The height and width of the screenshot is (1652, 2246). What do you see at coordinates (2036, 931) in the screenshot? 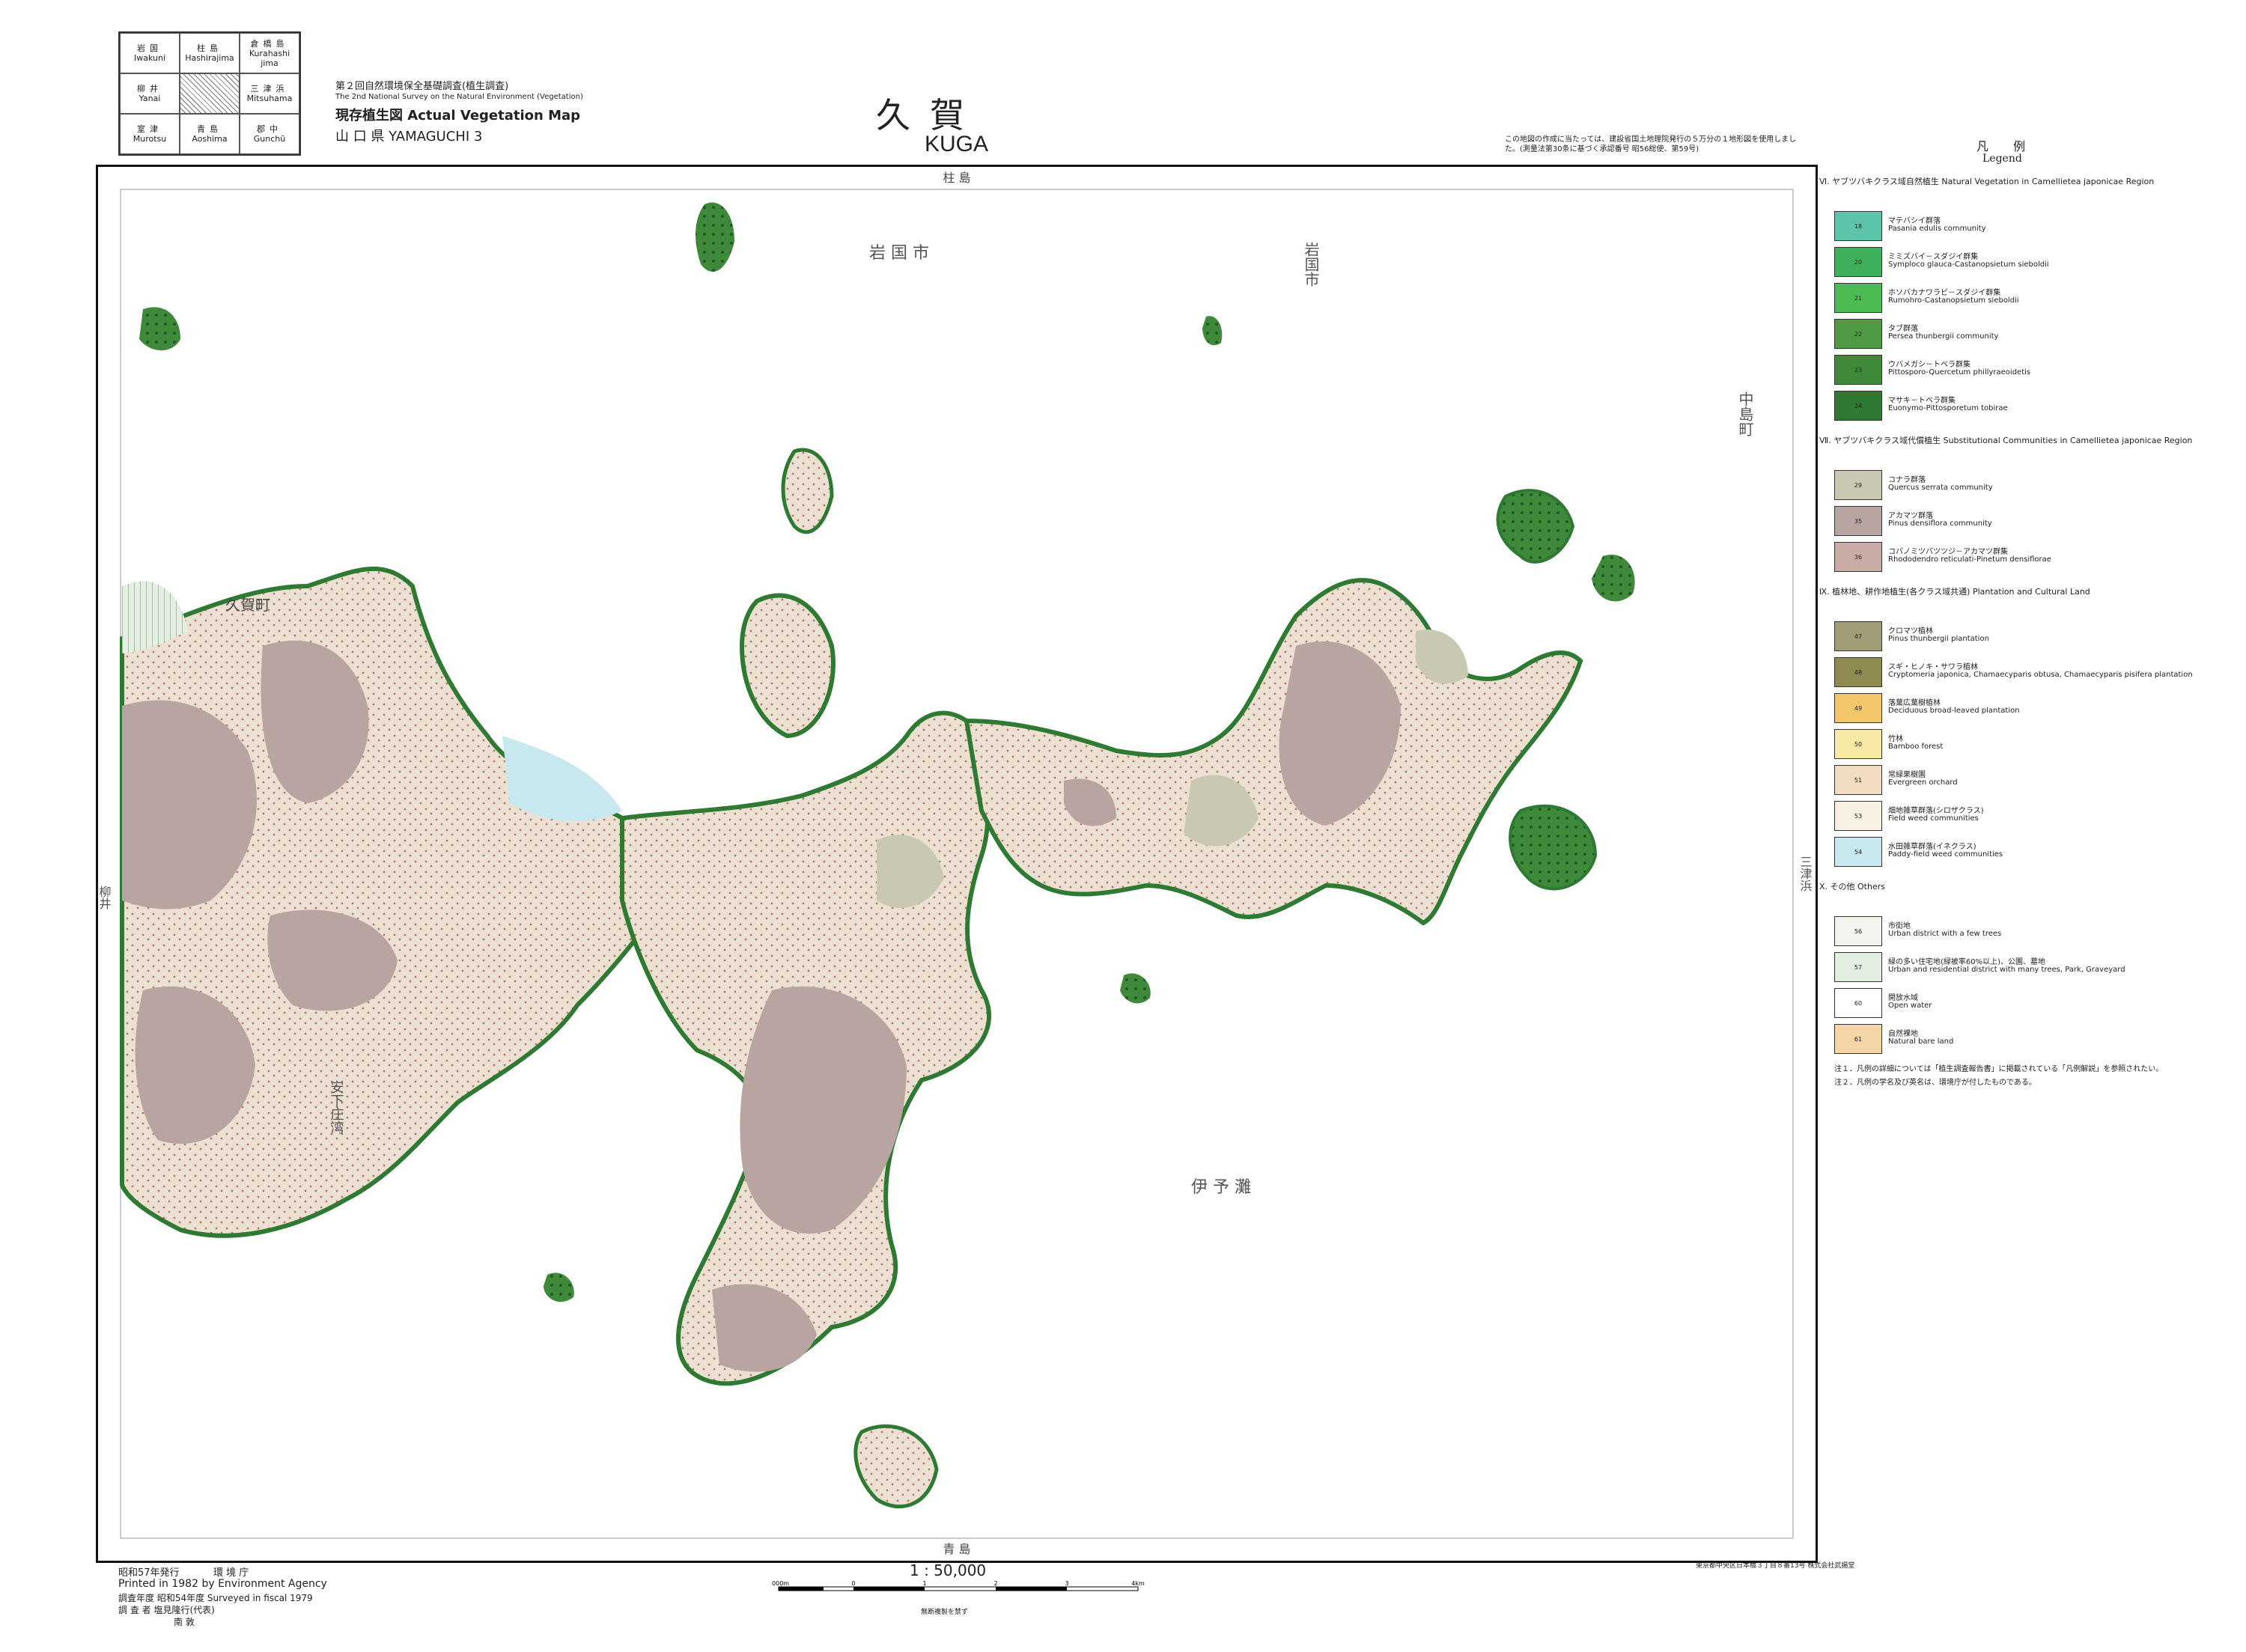
I see `legend-item: 56 市街地 Urban district with a few trees` at bounding box center [2036, 931].